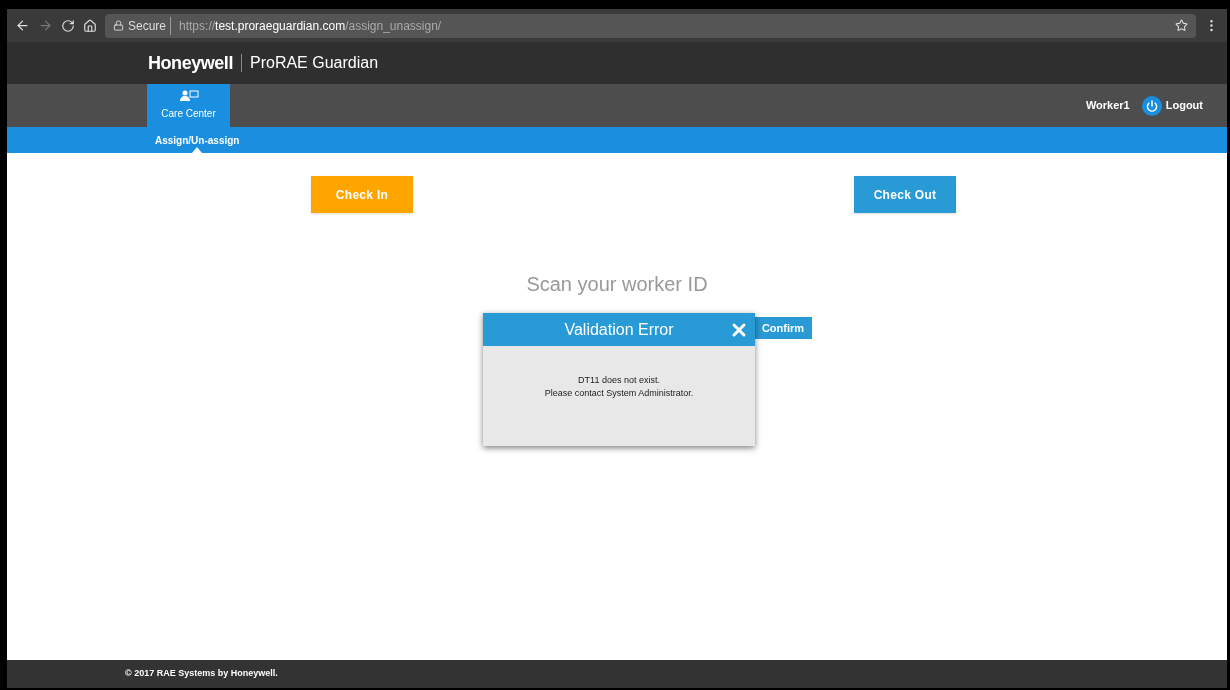  Describe the element at coordinates (1172, 105) in the screenshot. I see `logout-button: Logout` at that location.